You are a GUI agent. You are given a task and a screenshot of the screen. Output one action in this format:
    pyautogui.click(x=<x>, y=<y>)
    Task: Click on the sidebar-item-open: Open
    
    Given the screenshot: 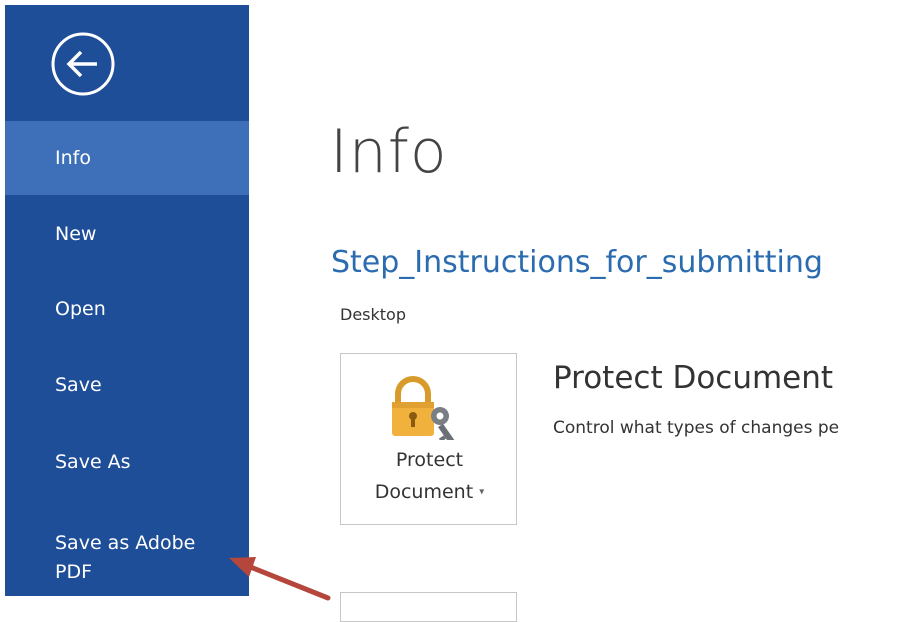 What is the action you would take?
    pyautogui.click(x=127, y=309)
    